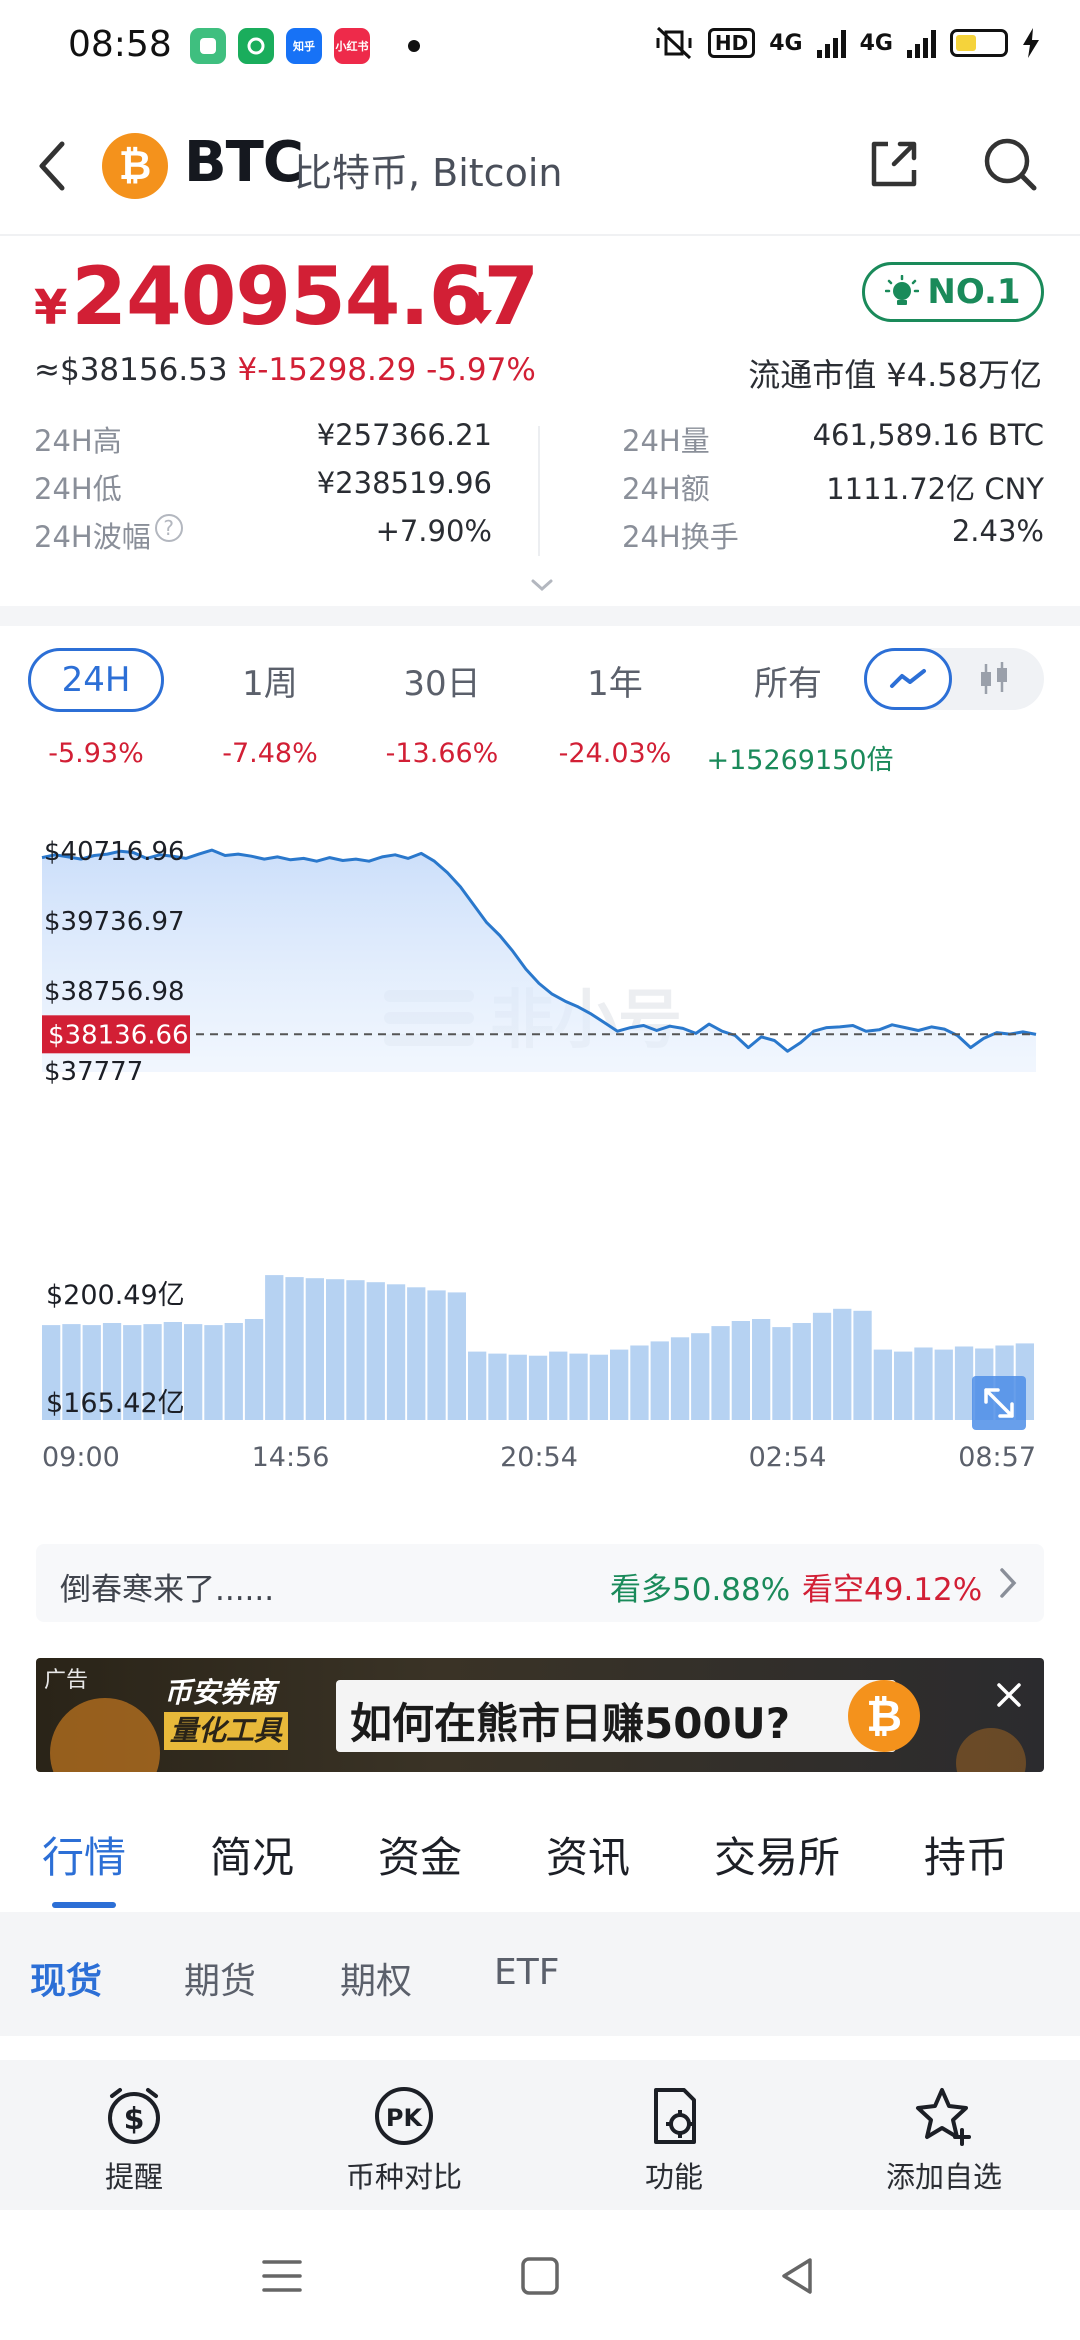 The image size is (1080, 2340). Describe the element at coordinates (1031, 43) in the screenshot. I see `charging-icon` at that location.